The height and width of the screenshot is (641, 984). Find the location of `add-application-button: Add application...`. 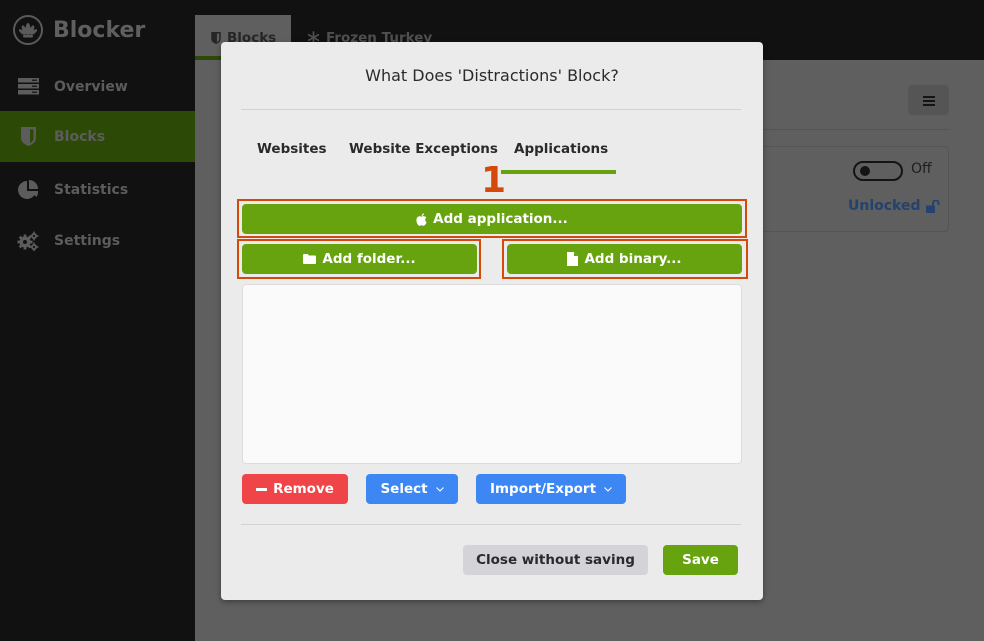

add-application-button: Add application... is located at coordinates (492, 219).